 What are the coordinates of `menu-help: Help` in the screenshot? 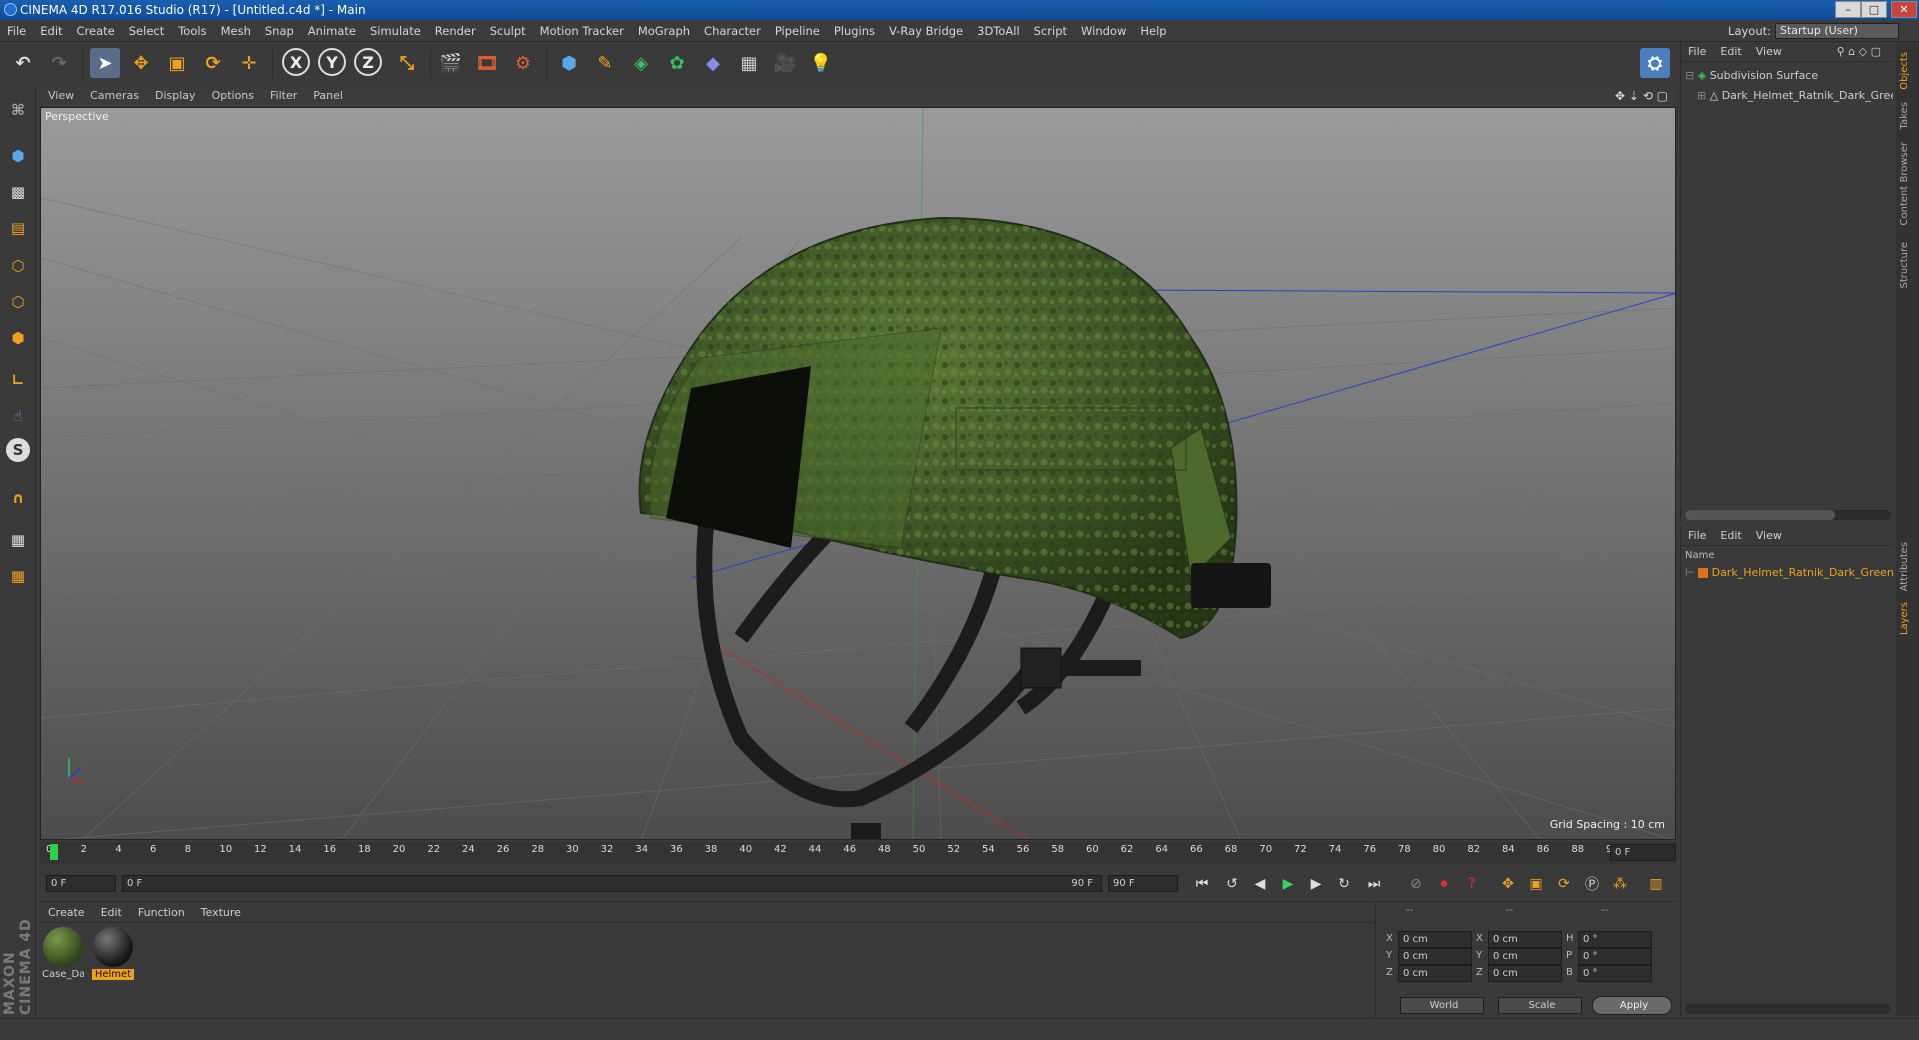 It's located at (1153, 31).